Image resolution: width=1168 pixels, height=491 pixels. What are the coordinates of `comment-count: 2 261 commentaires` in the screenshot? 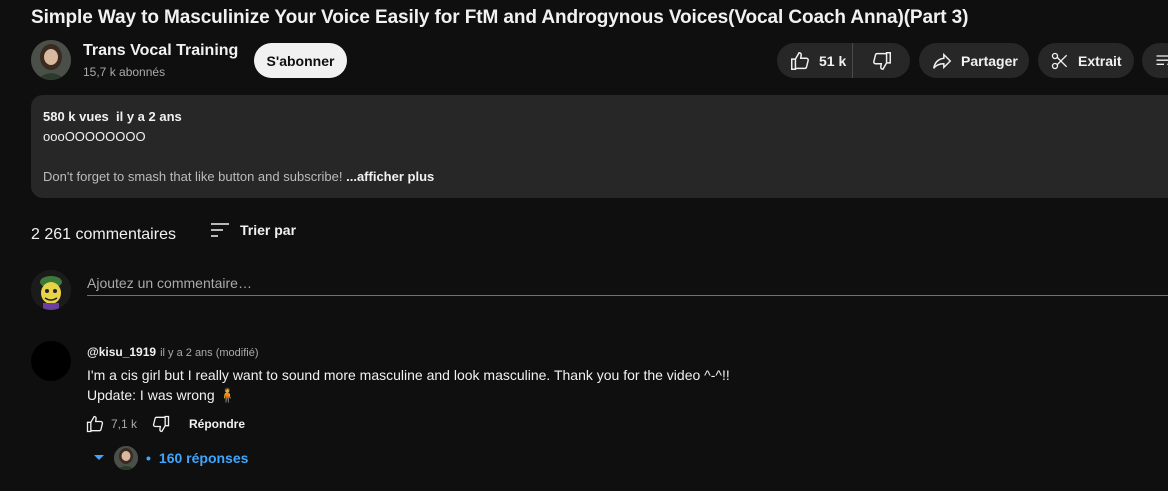 It's located at (103, 234).